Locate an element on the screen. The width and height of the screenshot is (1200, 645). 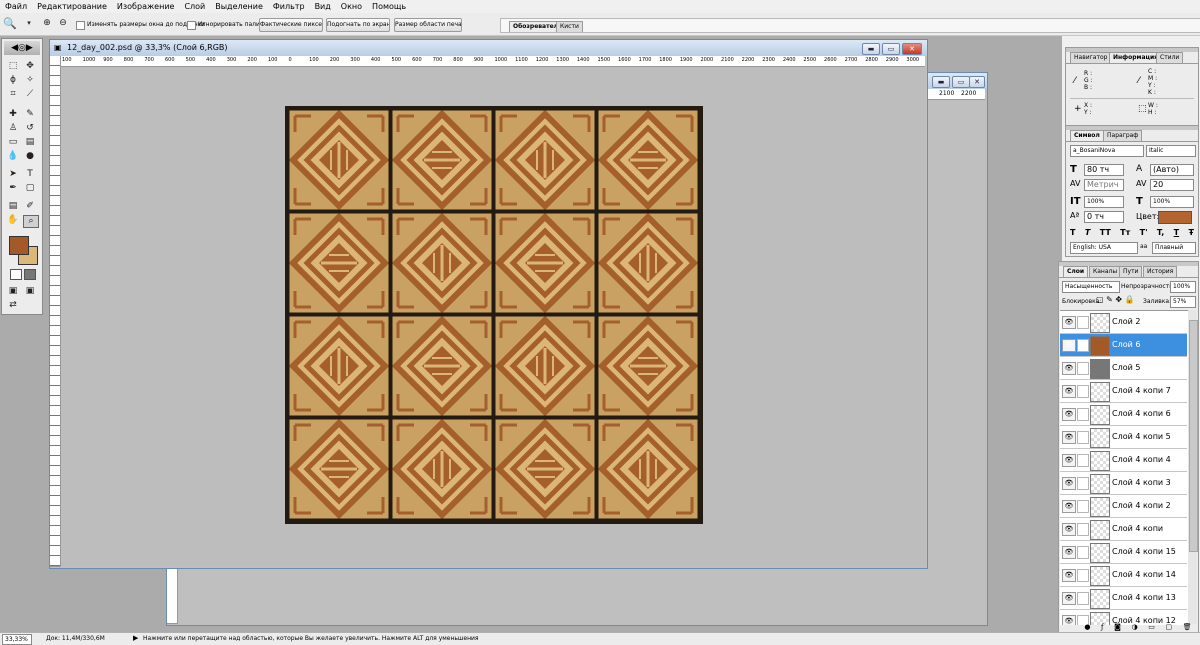
layer-row: 👁 Слой 4 копи is located at coordinates (1123, 529).